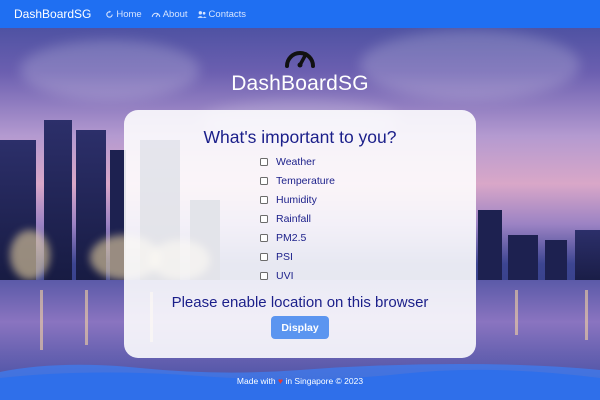  I want to click on option-label: UVI, so click(285, 275).